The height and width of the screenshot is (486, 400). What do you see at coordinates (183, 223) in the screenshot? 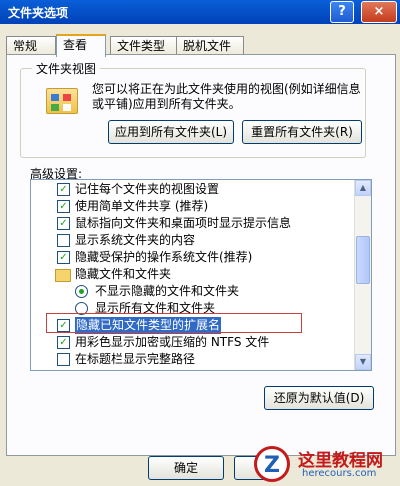
I see `list-item-label: 鼠标指向文件夹和桌面项时显示提示信息` at bounding box center [183, 223].